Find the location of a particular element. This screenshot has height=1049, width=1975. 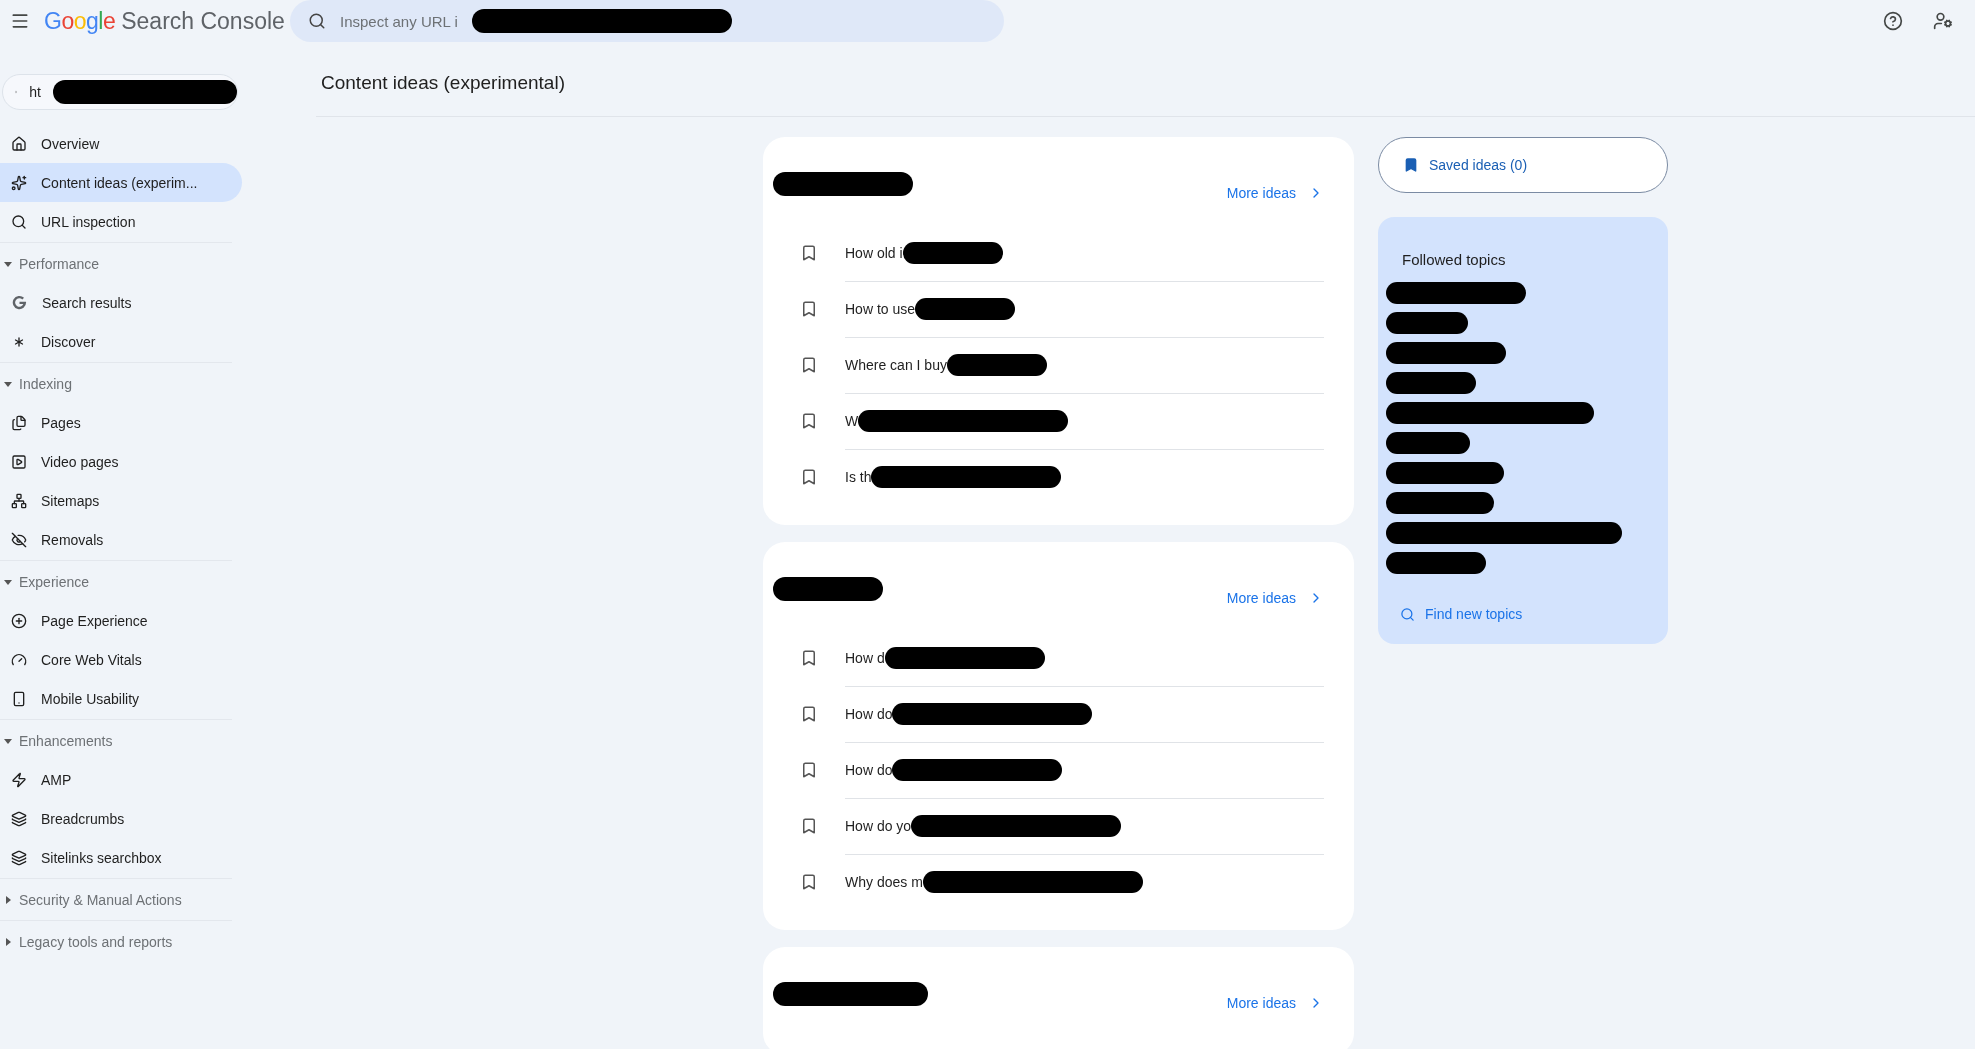

nav-item: Page Experience is located at coordinates (121, 620).